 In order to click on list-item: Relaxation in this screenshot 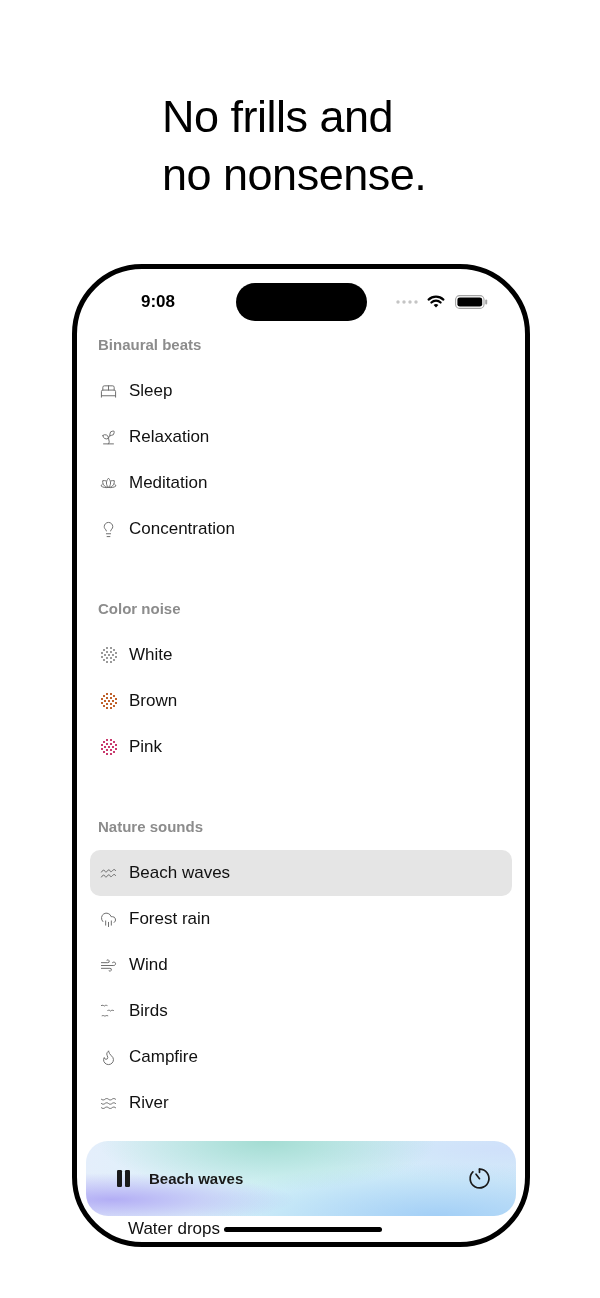, I will do `click(301, 437)`.